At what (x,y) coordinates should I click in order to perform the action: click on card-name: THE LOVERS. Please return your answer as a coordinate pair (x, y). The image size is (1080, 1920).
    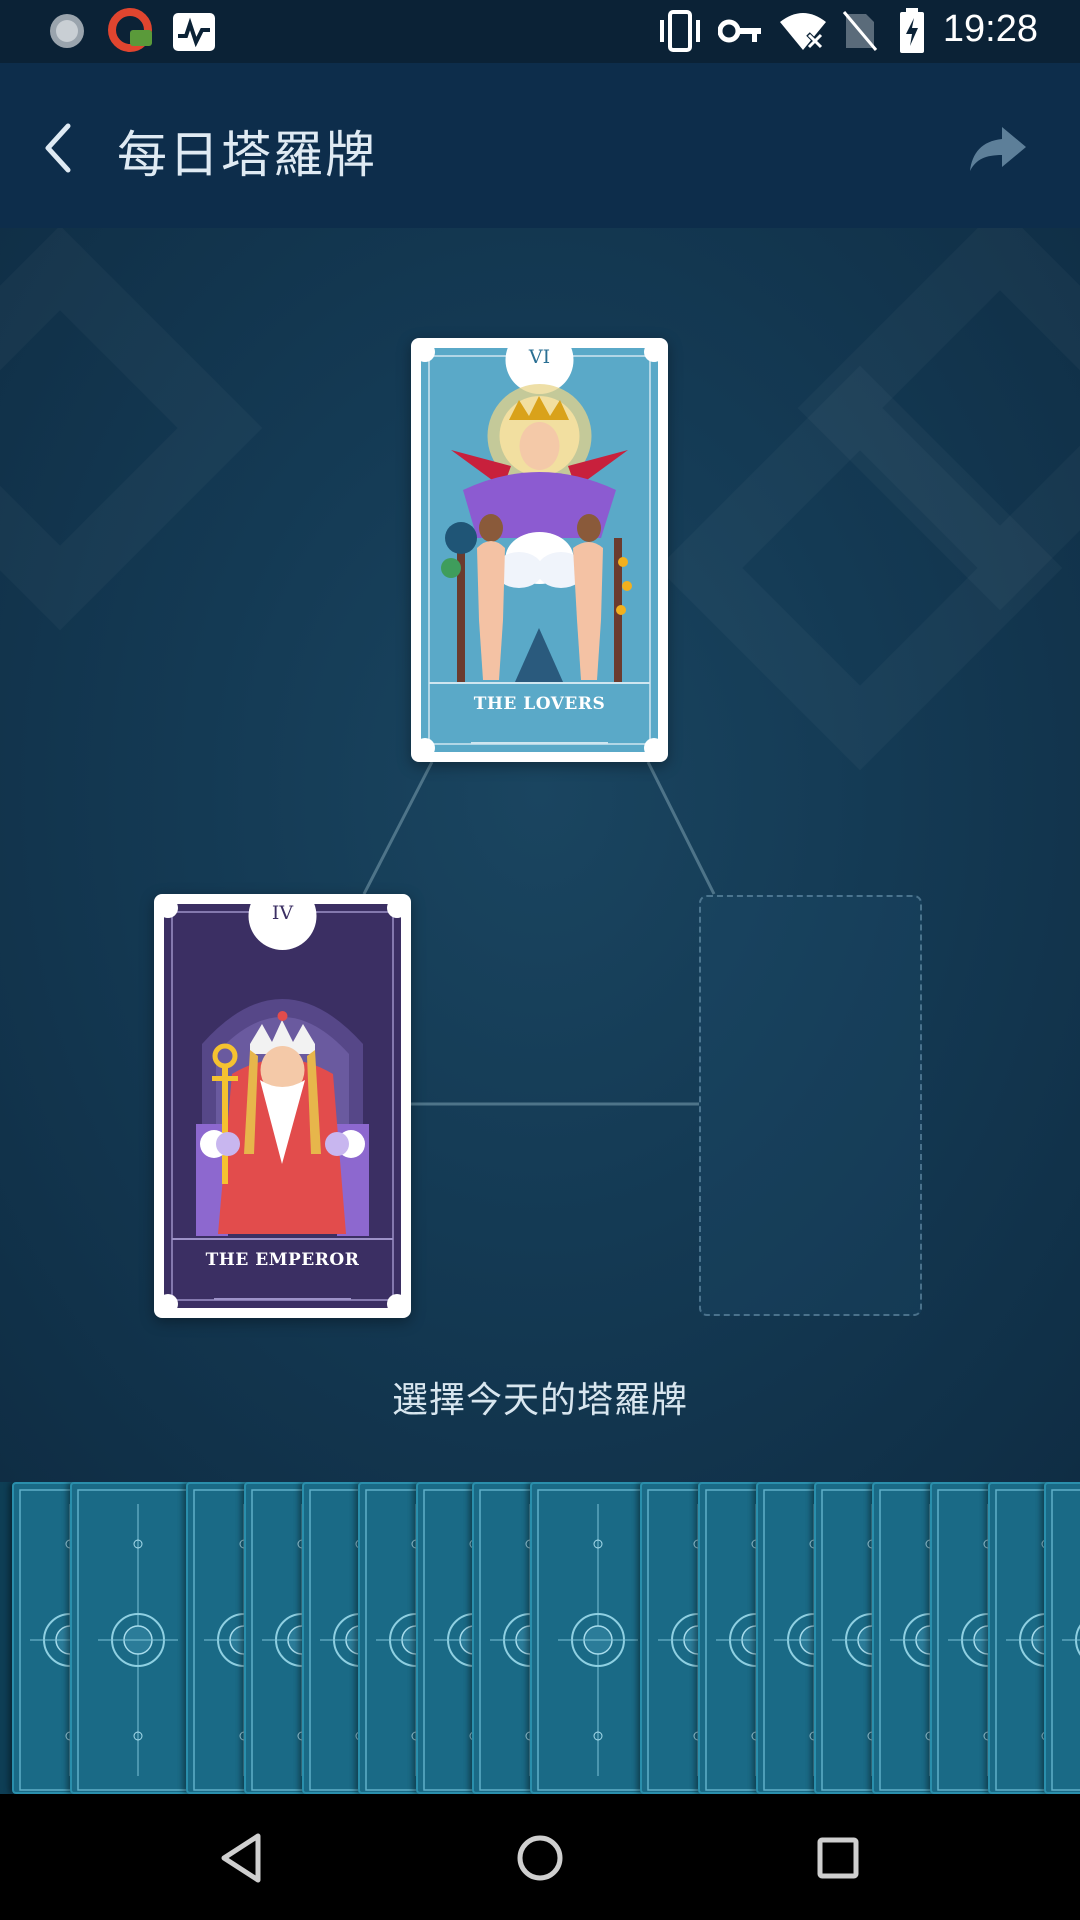
    Looking at the image, I should click on (539, 704).